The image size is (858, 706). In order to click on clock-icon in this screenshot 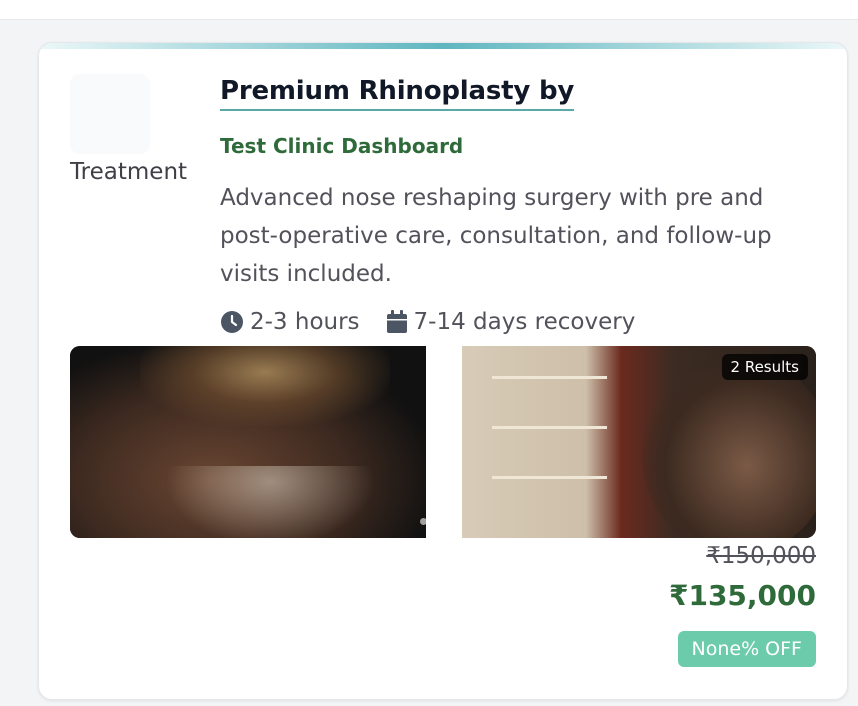, I will do `click(232, 322)`.